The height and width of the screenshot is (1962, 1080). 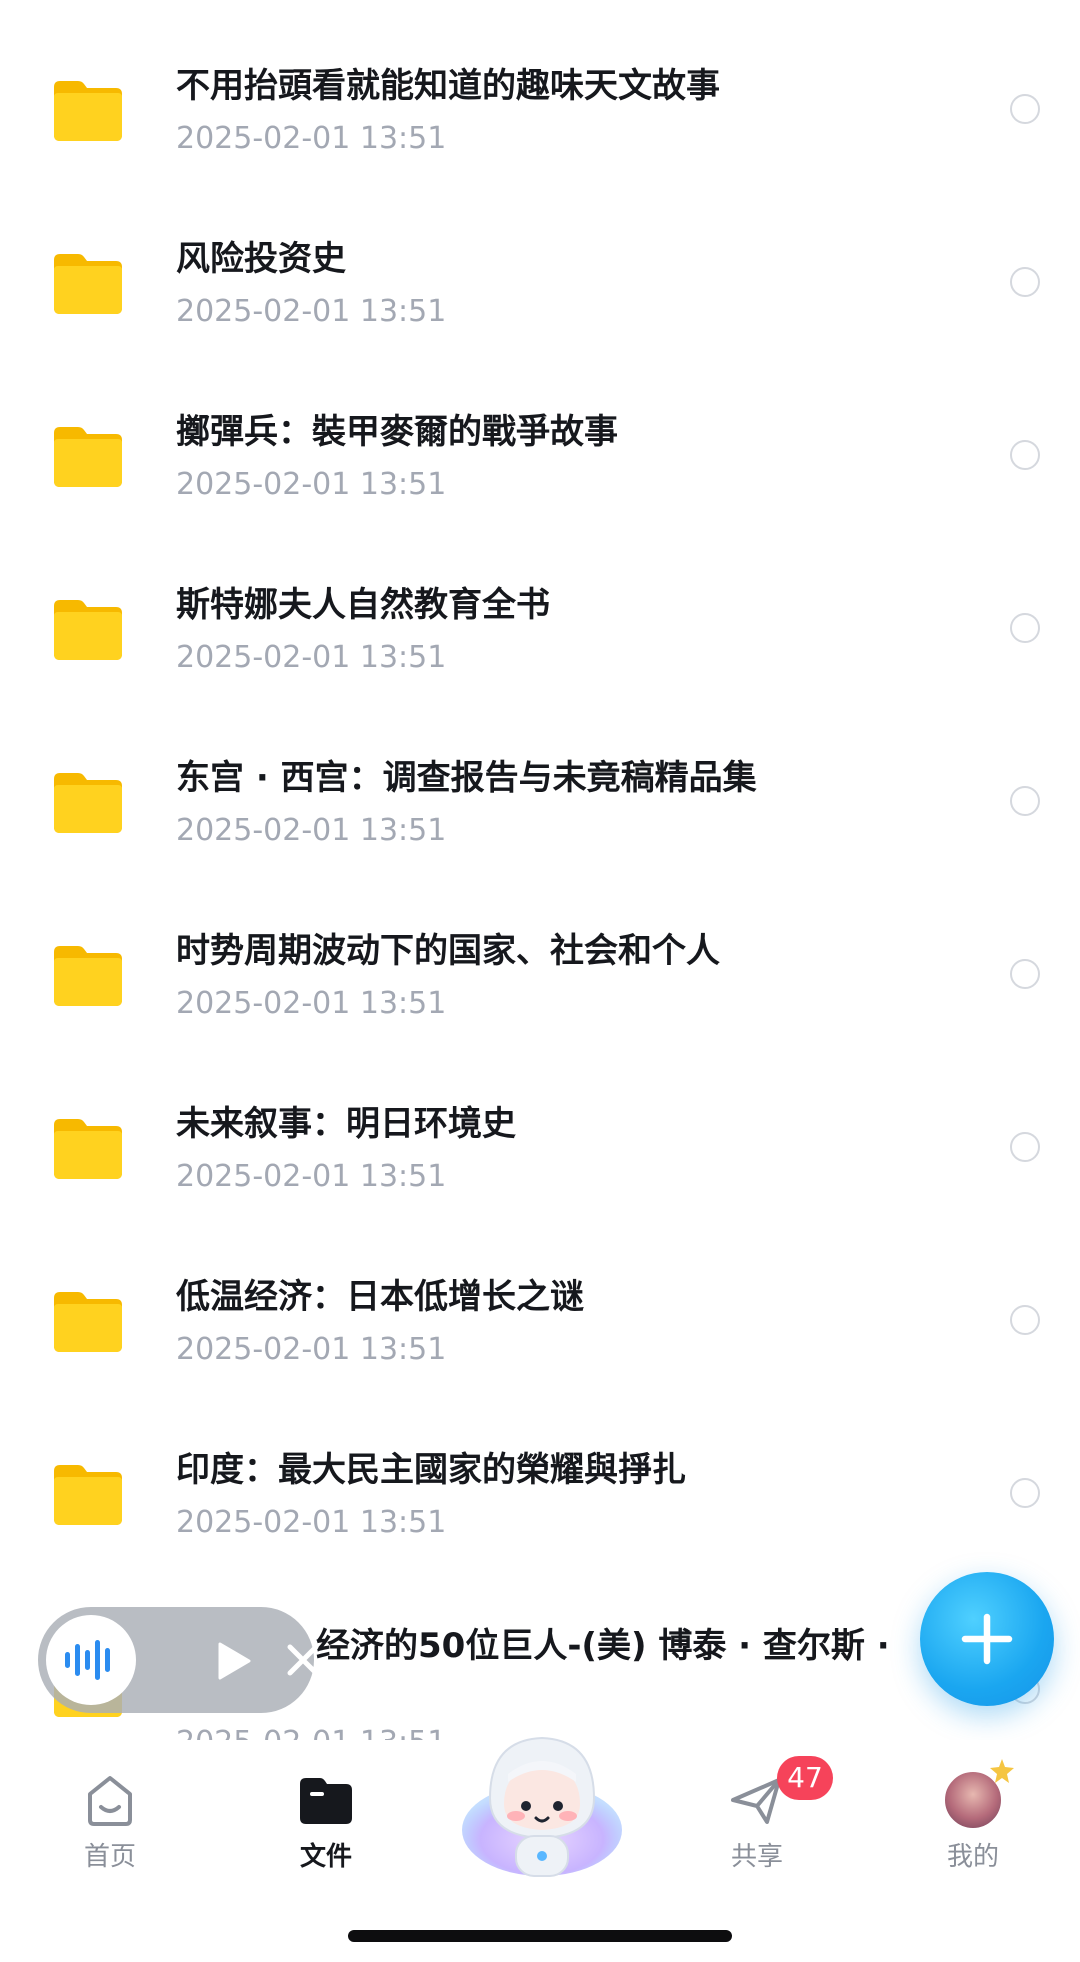 What do you see at coordinates (542, 1801) in the screenshot?
I see `assistant-mascot-icon` at bounding box center [542, 1801].